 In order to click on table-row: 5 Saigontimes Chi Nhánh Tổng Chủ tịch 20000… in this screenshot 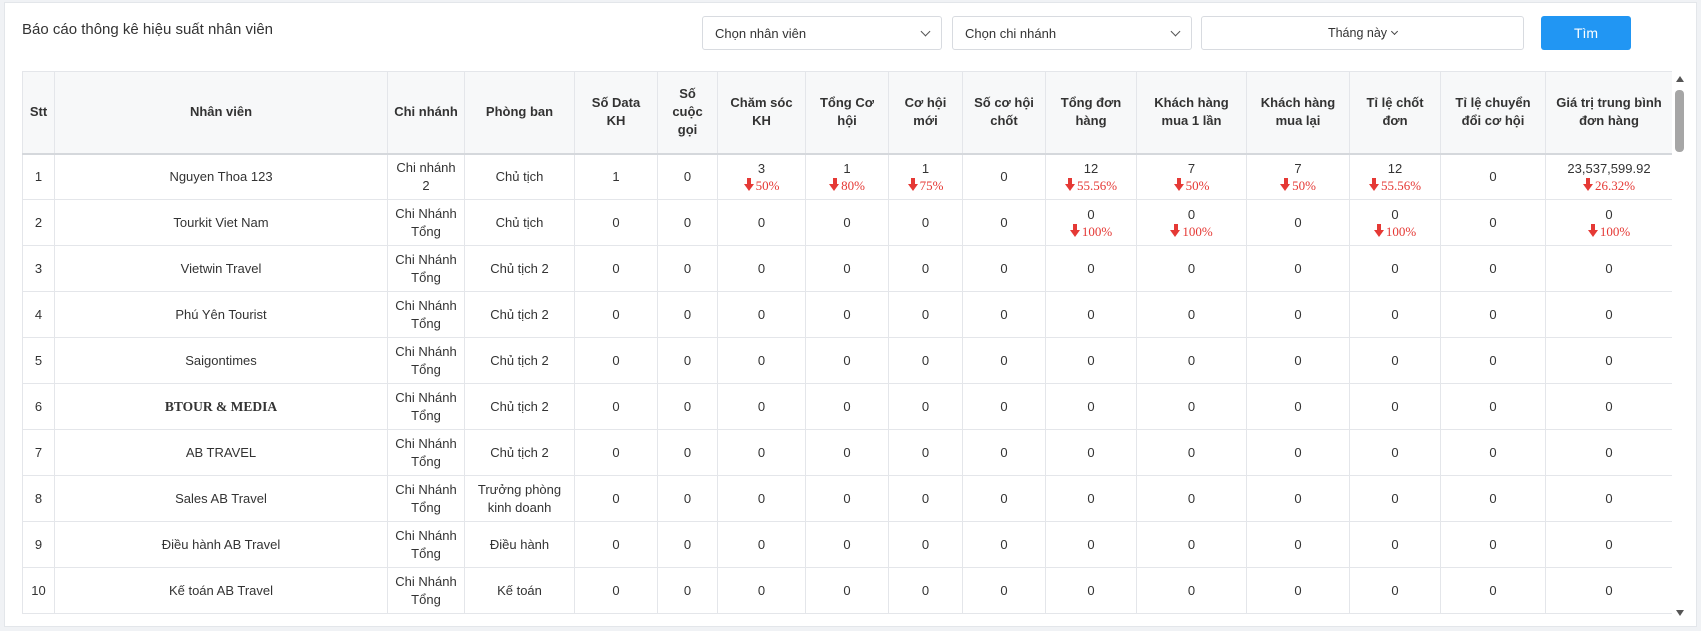, I will do `click(847, 360)`.